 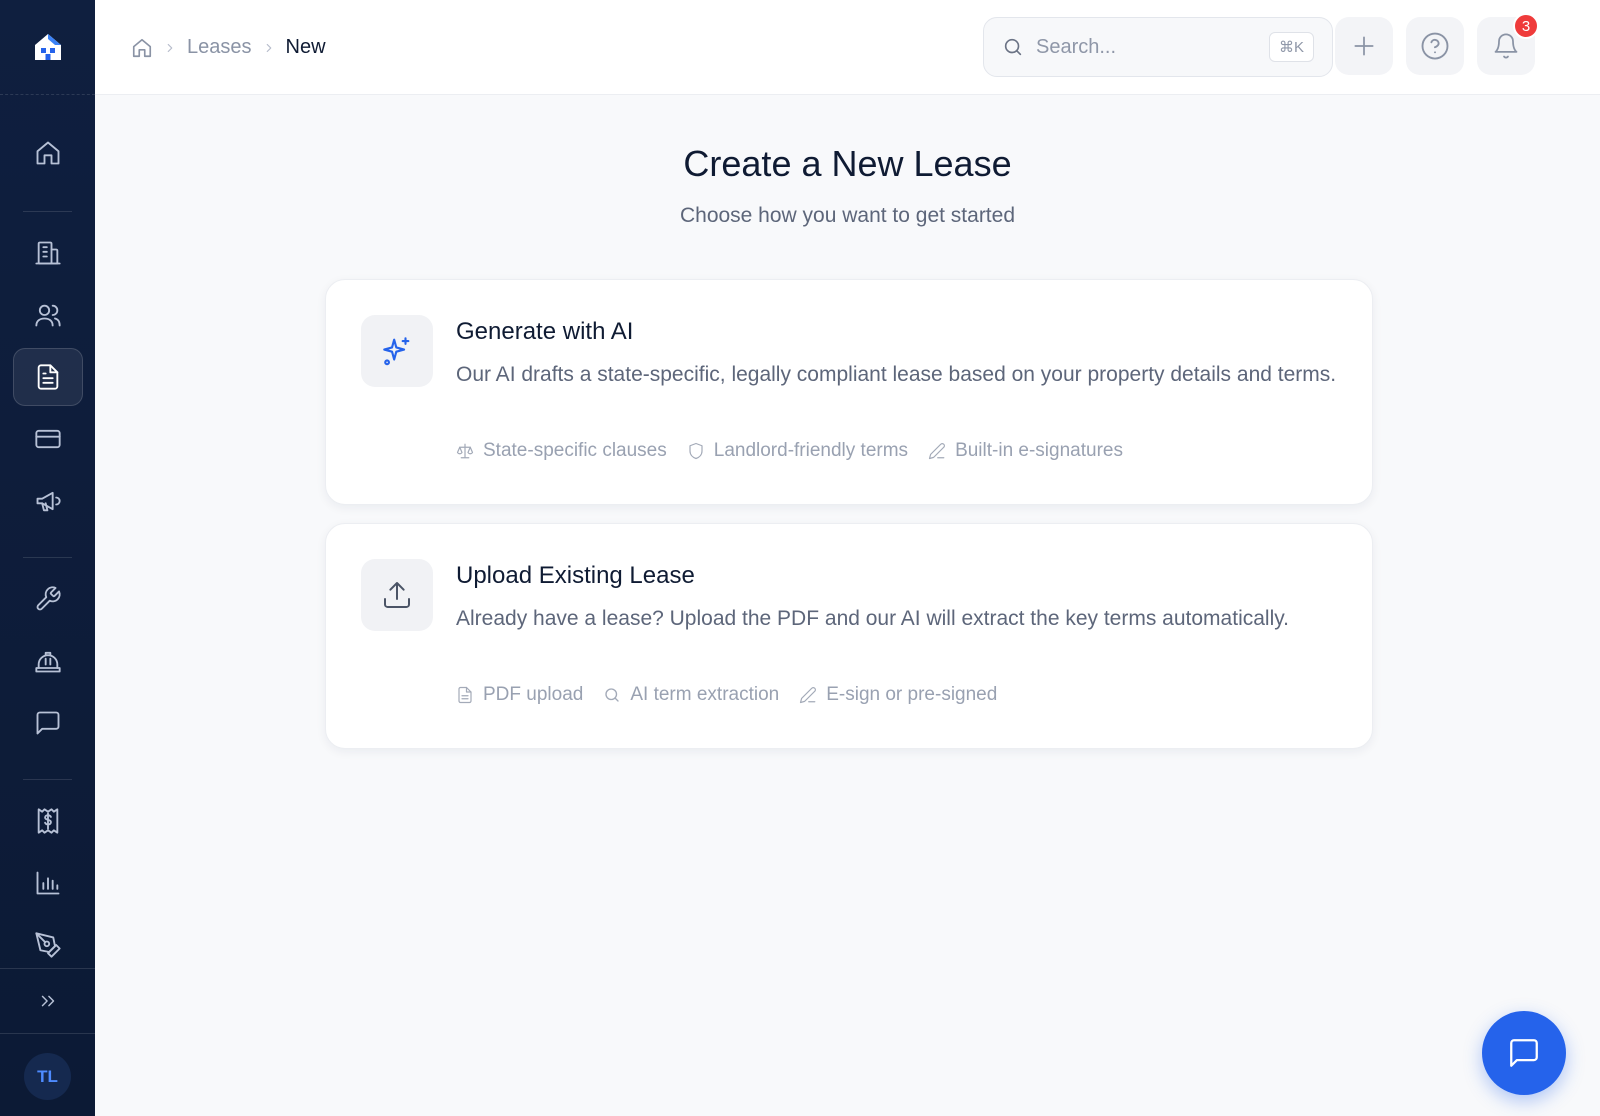 What do you see at coordinates (575, 450) in the screenshot?
I see `feature-label: State-specific clauses` at bounding box center [575, 450].